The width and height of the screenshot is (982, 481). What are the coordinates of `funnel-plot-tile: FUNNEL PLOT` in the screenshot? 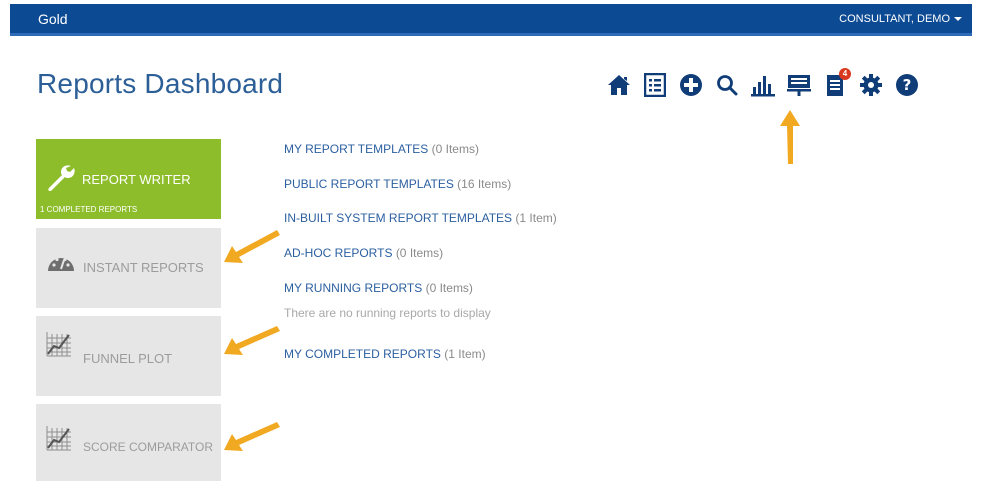 It's located at (128, 356).